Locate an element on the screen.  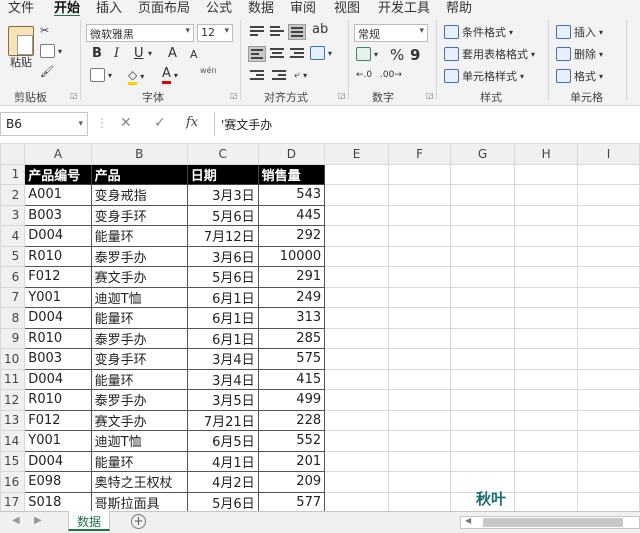
cell: 6月1日 is located at coordinates (222, 297).